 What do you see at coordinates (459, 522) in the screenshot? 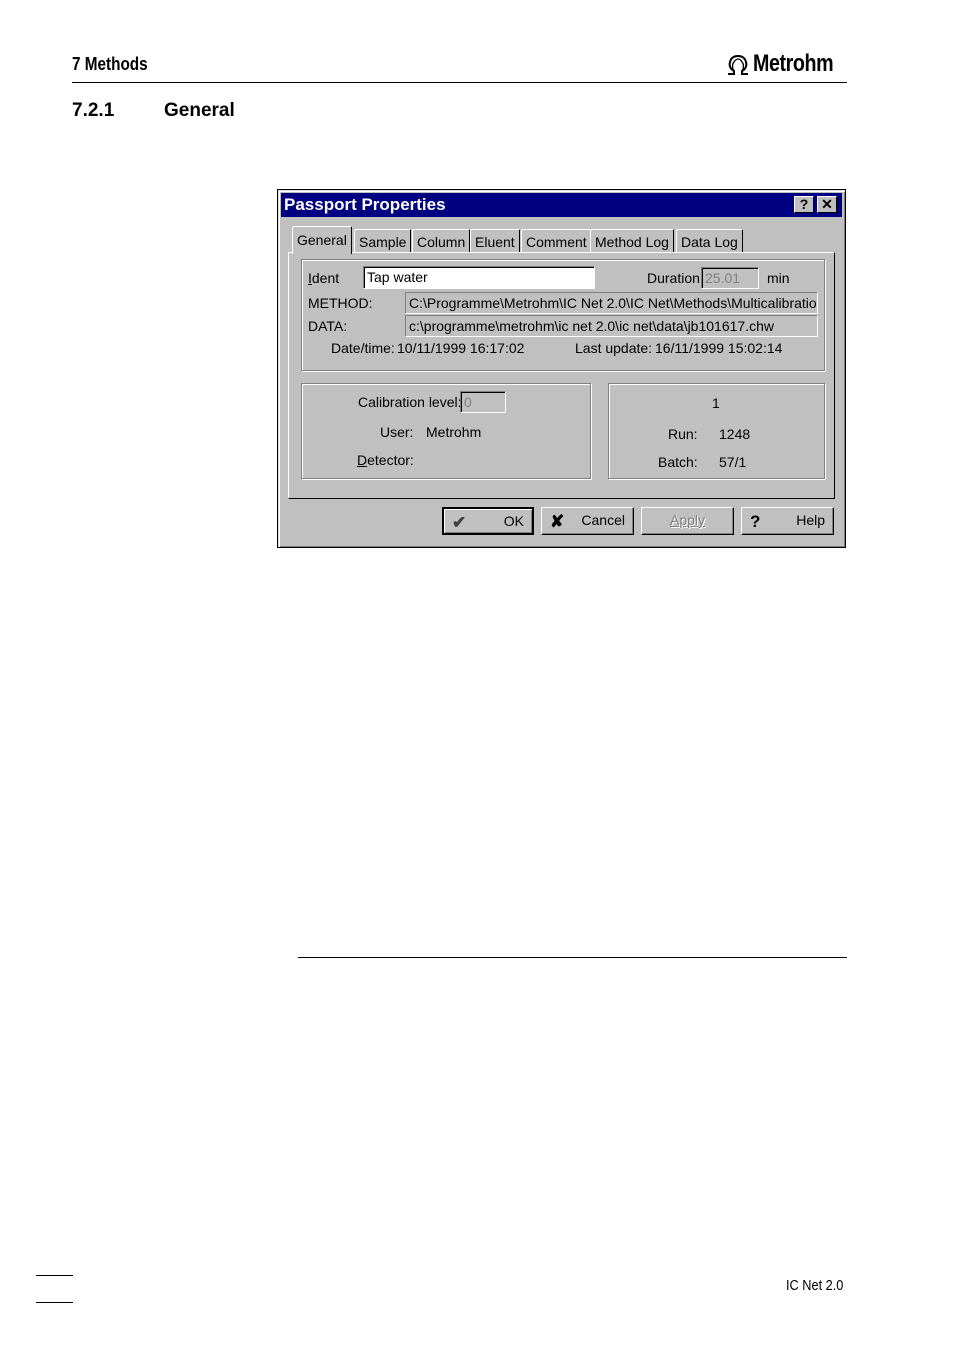
I see `checkmark-icon: ✔` at bounding box center [459, 522].